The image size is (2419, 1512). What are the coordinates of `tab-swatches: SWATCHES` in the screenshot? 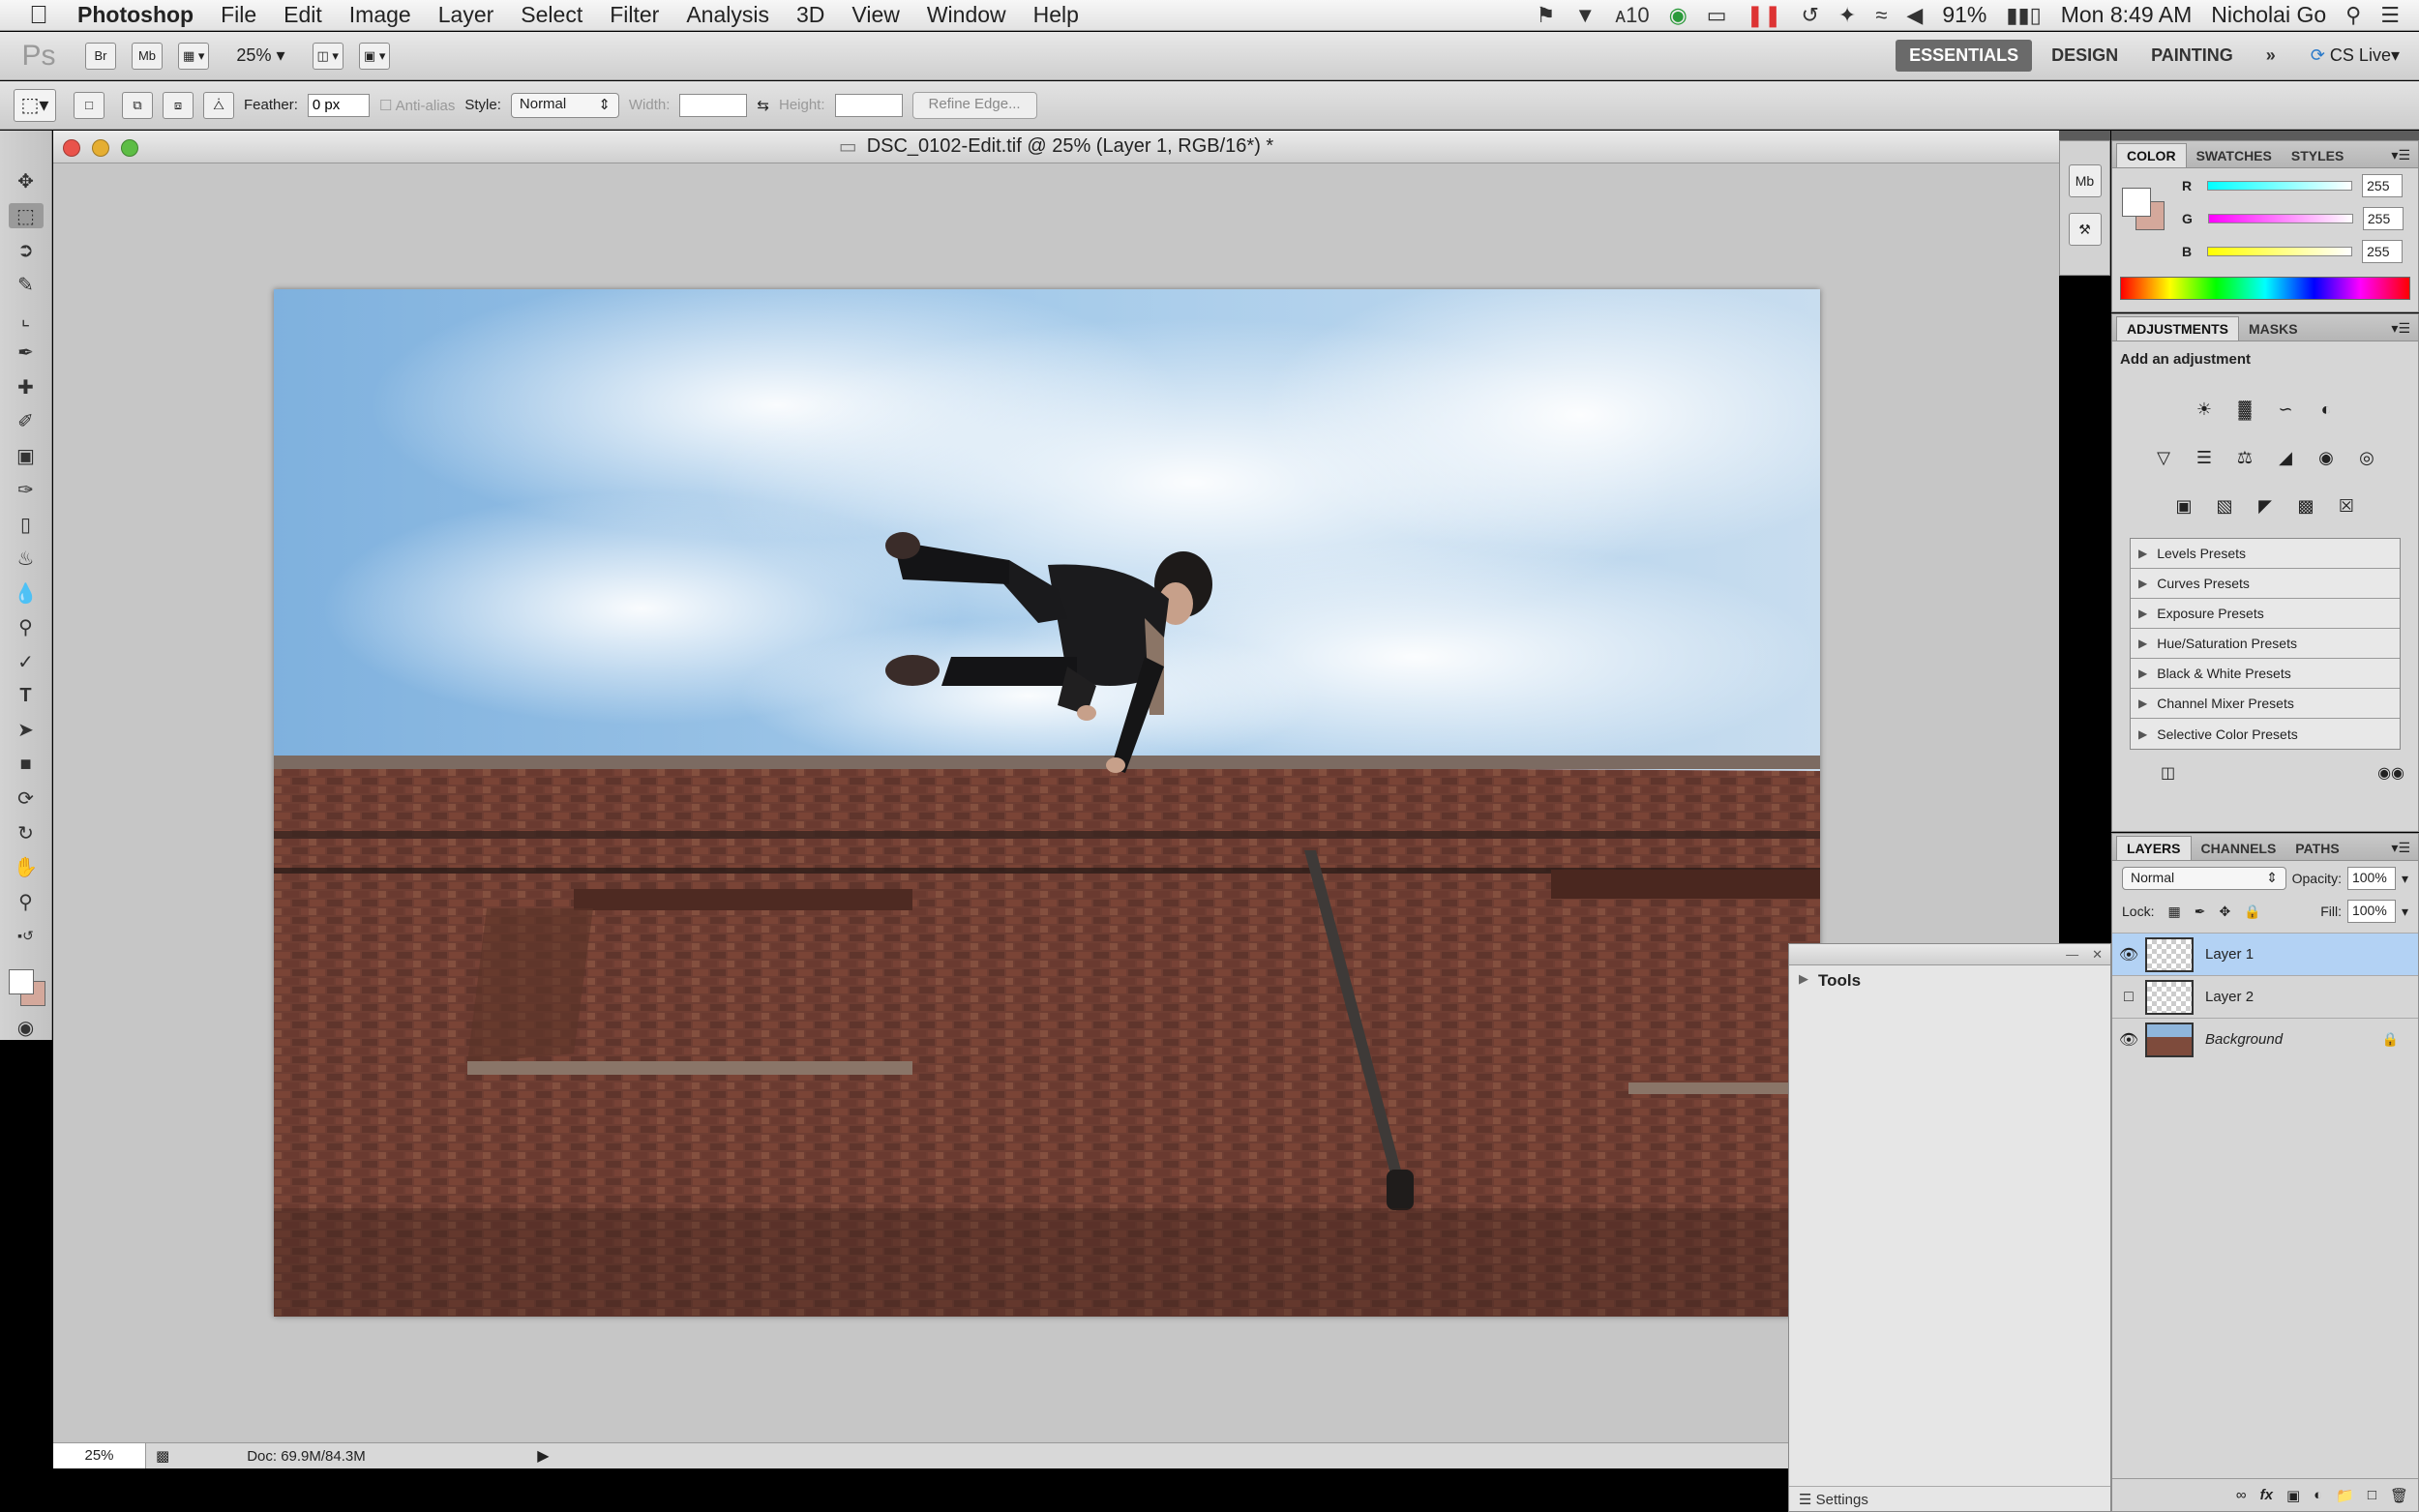 It's located at (2234, 155).